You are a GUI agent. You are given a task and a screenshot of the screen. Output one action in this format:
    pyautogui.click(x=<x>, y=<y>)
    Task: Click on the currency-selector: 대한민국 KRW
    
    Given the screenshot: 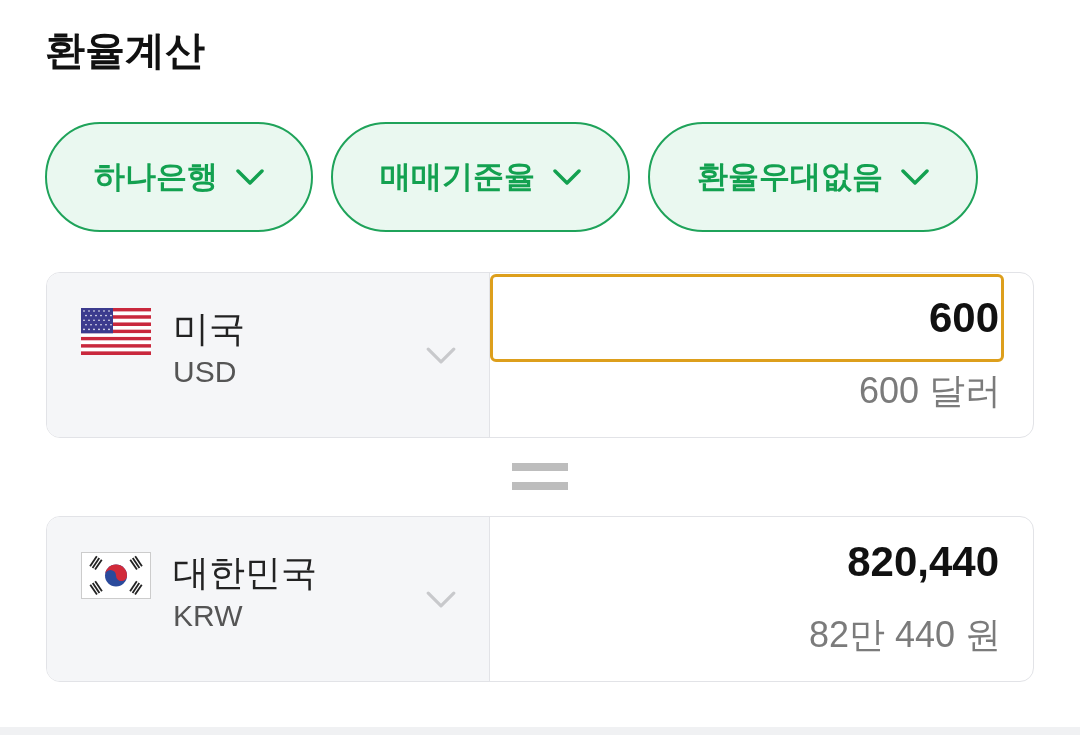 What is the action you would take?
    pyautogui.click(x=268, y=599)
    